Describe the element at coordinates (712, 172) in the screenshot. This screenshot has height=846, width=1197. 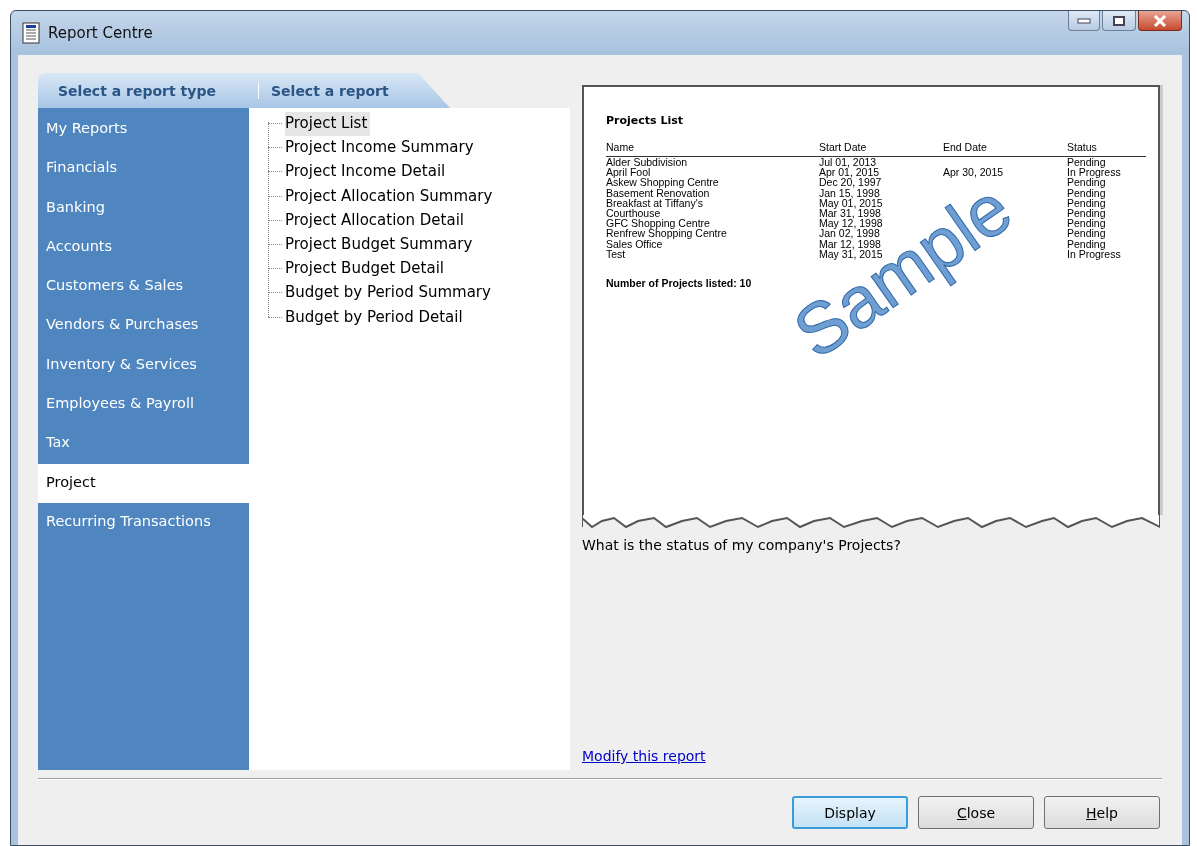
I see `table-cell: April Fool` at that location.